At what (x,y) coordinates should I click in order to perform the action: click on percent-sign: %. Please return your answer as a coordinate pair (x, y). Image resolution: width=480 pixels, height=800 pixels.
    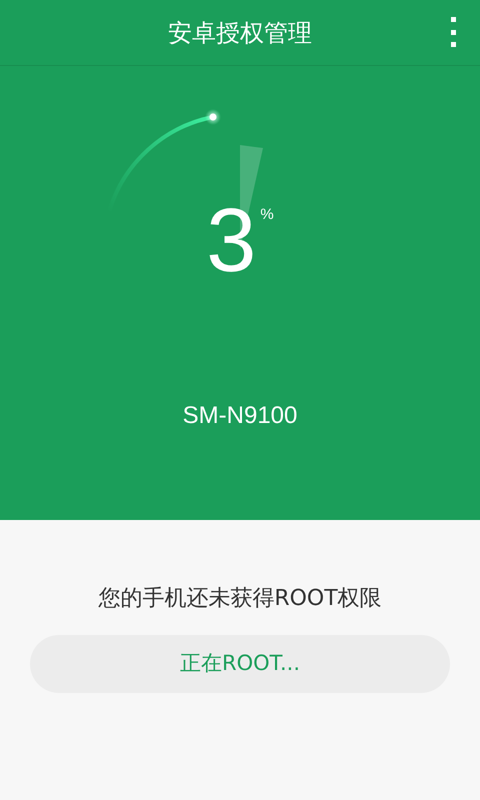
    Looking at the image, I should click on (267, 215).